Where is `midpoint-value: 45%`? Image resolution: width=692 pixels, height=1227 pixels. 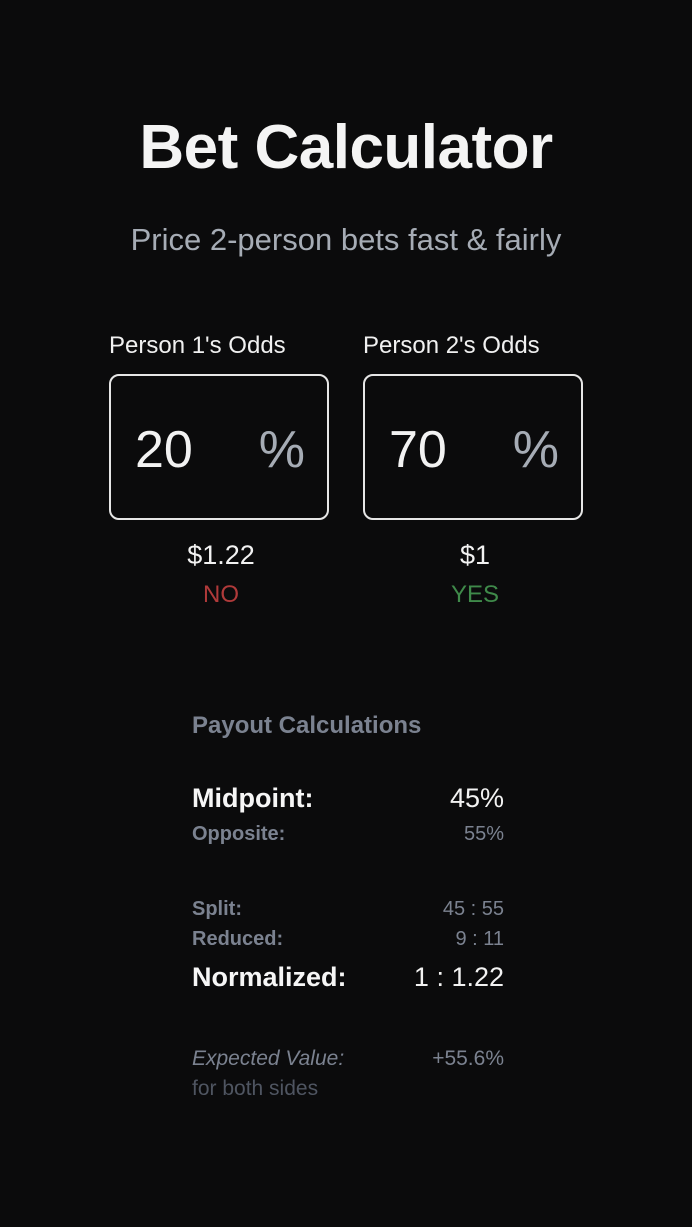
midpoint-value: 45% is located at coordinates (476, 798).